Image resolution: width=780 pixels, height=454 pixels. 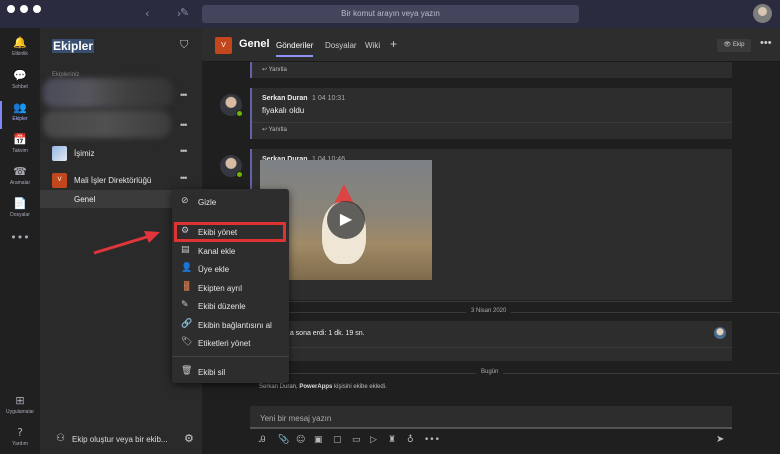 What do you see at coordinates (184, 45) in the screenshot?
I see `filter-icon: ⛉` at bounding box center [184, 45].